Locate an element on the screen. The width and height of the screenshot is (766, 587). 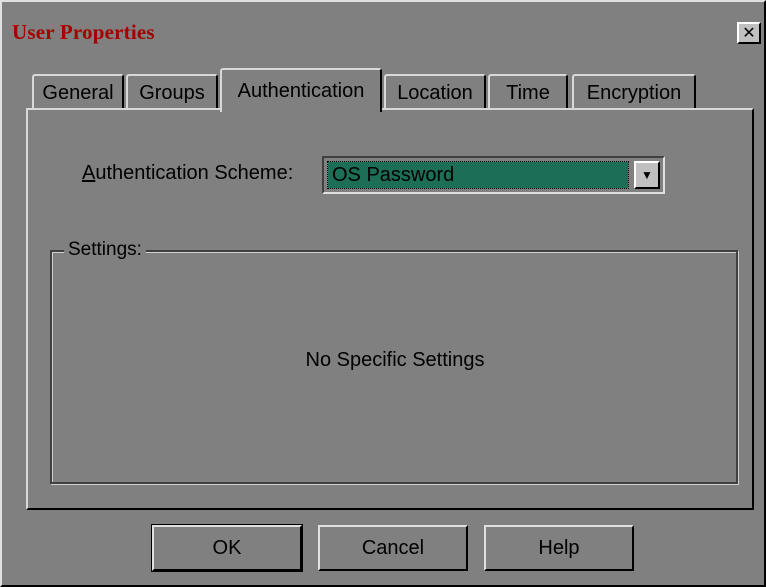
help-button-label: Help is located at coordinates (559, 547).